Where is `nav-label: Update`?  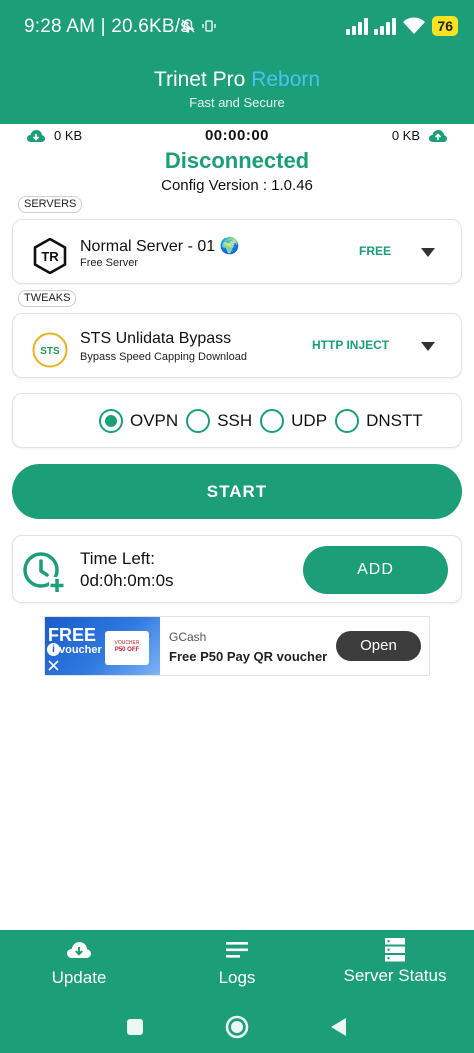
nav-label: Update is located at coordinates (79, 977).